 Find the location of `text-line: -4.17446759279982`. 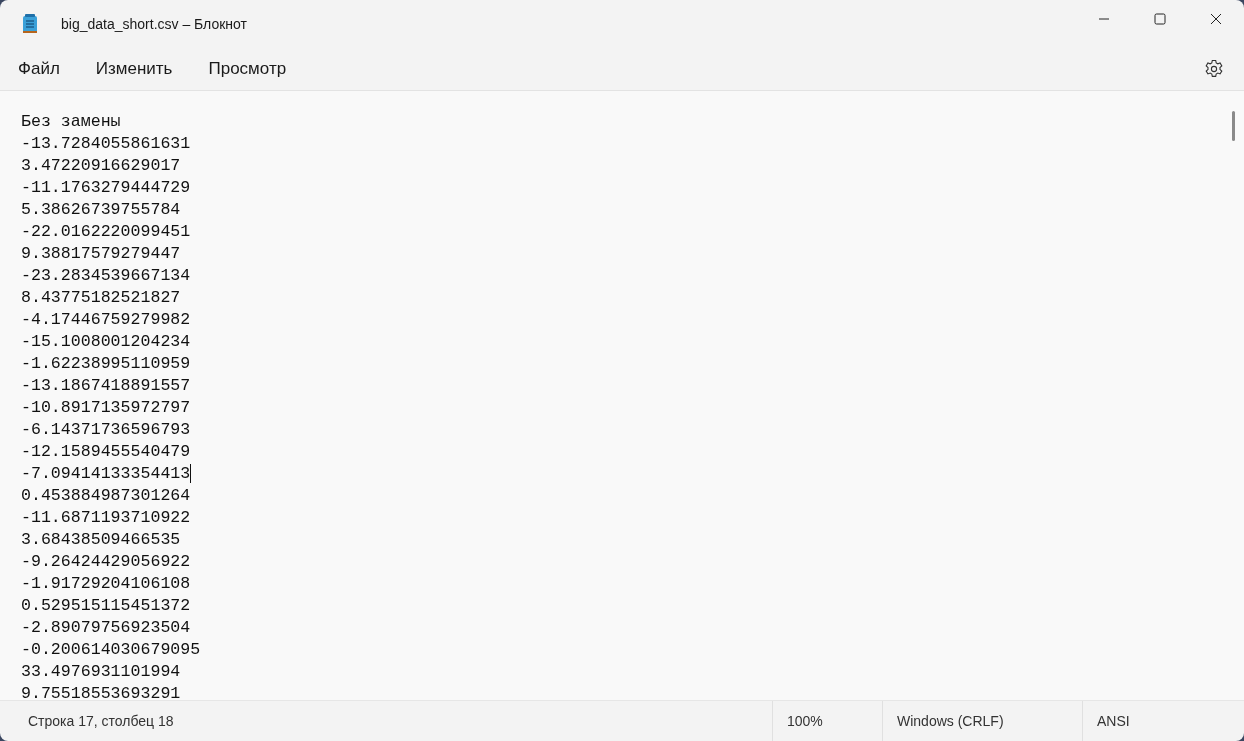

text-line: -4.17446759279982 is located at coordinates (106, 319).